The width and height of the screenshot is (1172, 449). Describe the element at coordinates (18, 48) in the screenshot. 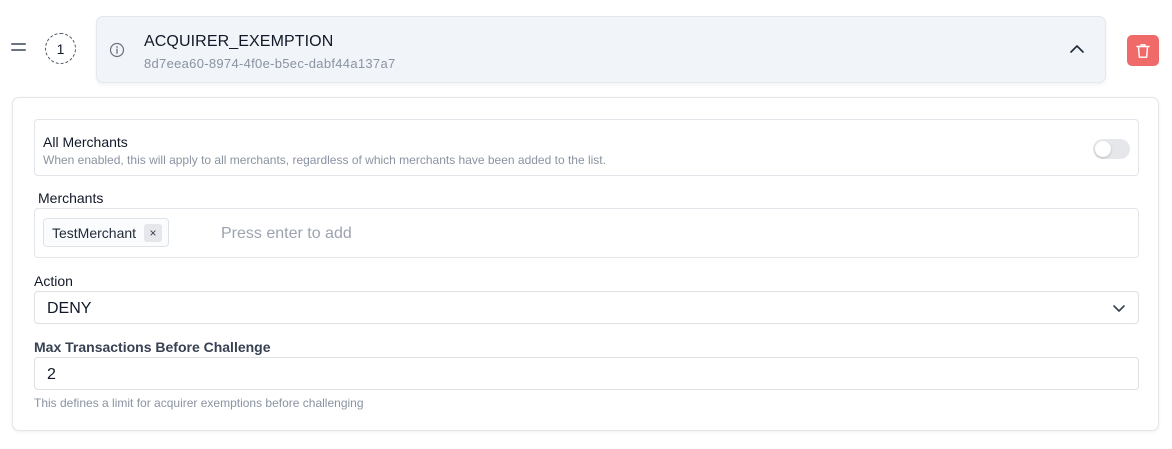

I see `drag-handle-icon` at that location.